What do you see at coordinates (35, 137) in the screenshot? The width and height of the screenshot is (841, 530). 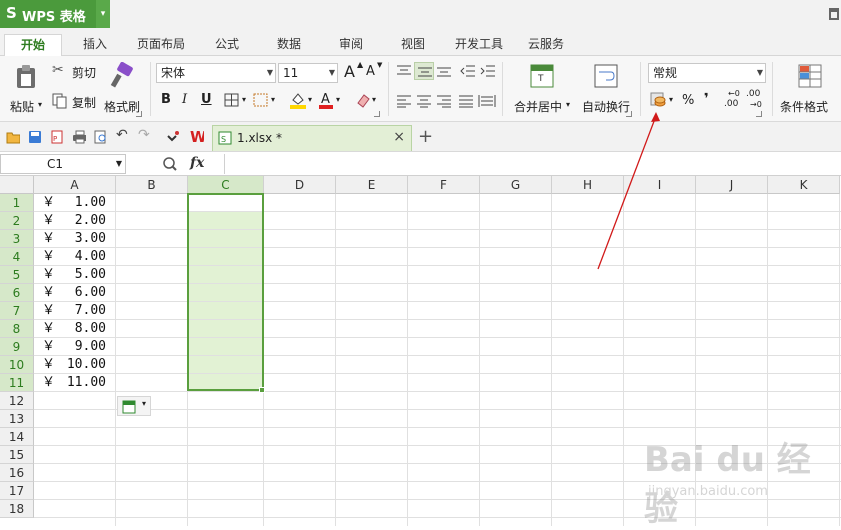 I see `save-icon` at bounding box center [35, 137].